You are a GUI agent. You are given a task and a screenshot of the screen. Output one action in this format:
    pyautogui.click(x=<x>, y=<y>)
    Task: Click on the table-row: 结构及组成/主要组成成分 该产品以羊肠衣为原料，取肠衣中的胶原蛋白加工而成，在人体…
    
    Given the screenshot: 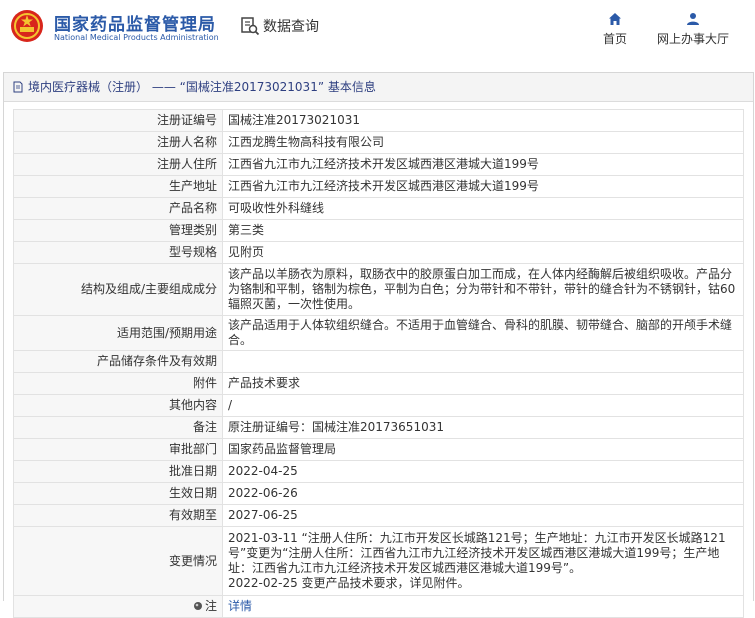 What is the action you would take?
    pyautogui.click(x=378, y=289)
    